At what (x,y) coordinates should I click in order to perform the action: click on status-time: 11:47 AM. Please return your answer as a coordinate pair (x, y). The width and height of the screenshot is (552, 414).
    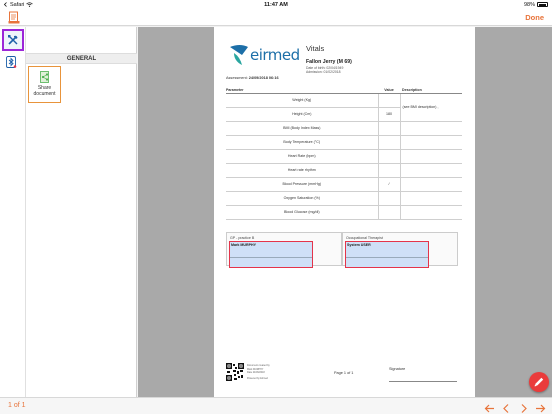
    Looking at the image, I should click on (276, 4).